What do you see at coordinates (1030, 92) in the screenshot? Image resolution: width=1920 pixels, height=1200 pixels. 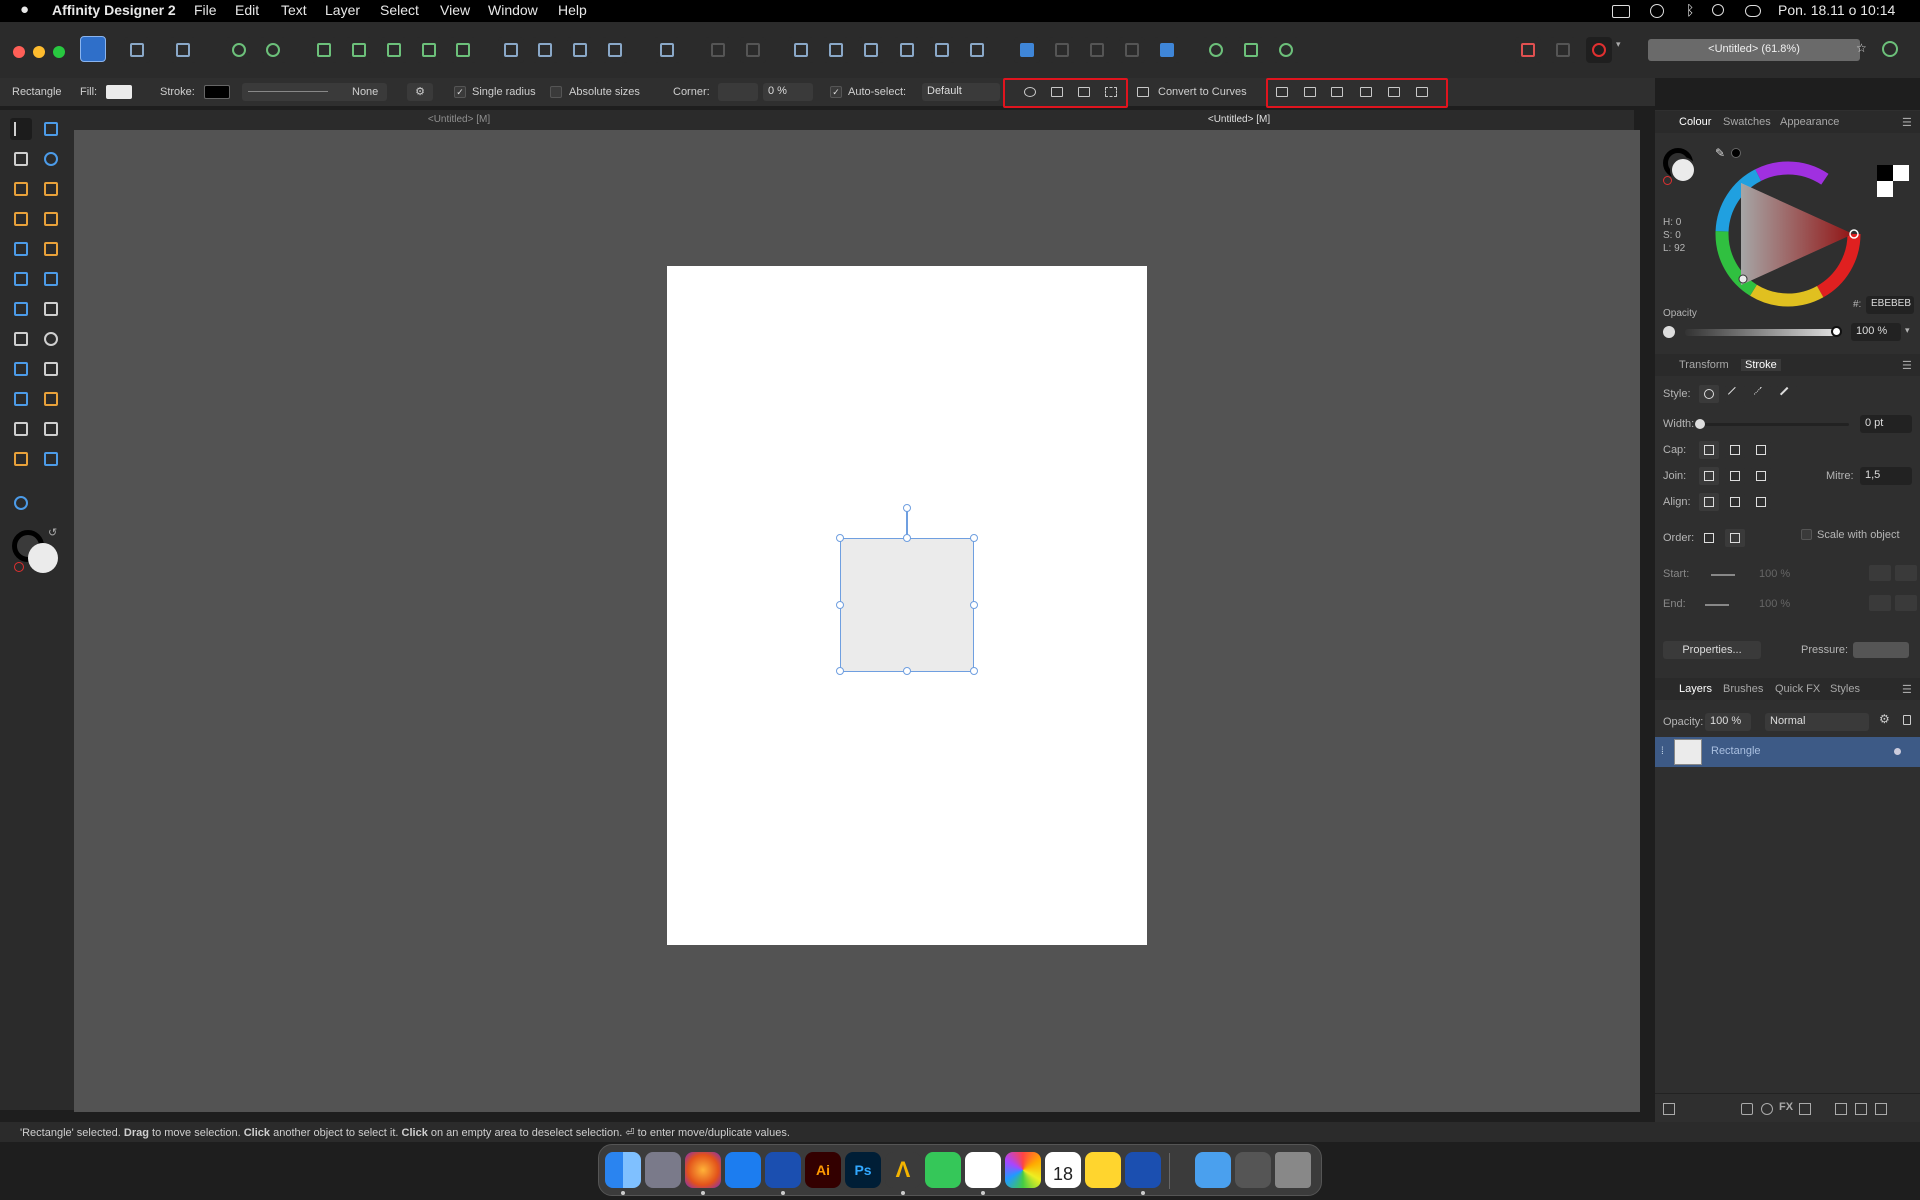 I see `transform-origin-icon` at bounding box center [1030, 92].